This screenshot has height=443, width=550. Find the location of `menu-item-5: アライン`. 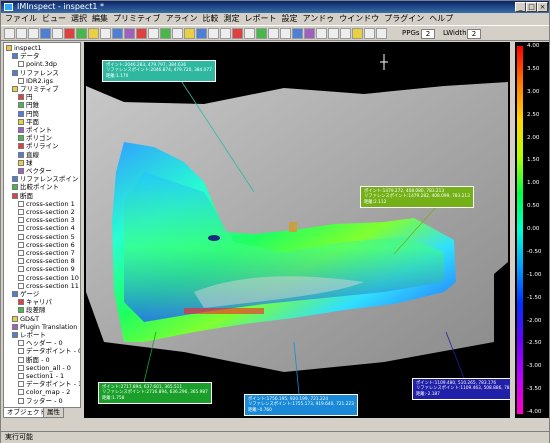

menu-item-5: アライン is located at coordinates (182, 19).